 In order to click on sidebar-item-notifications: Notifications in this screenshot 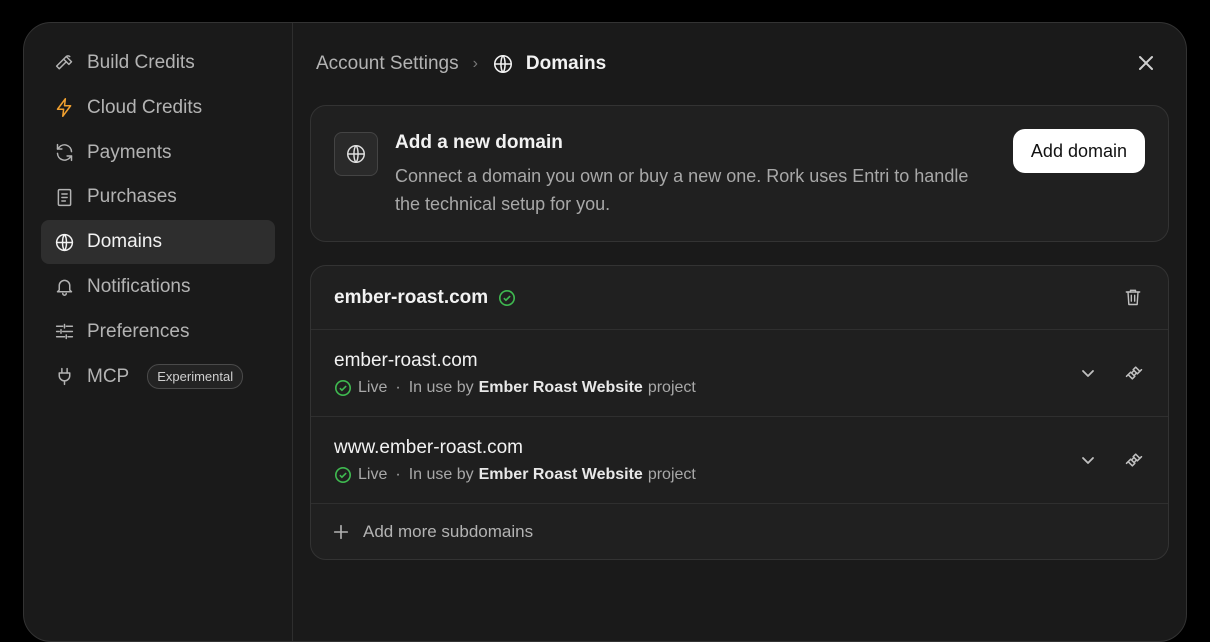, I will do `click(158, 287)`.